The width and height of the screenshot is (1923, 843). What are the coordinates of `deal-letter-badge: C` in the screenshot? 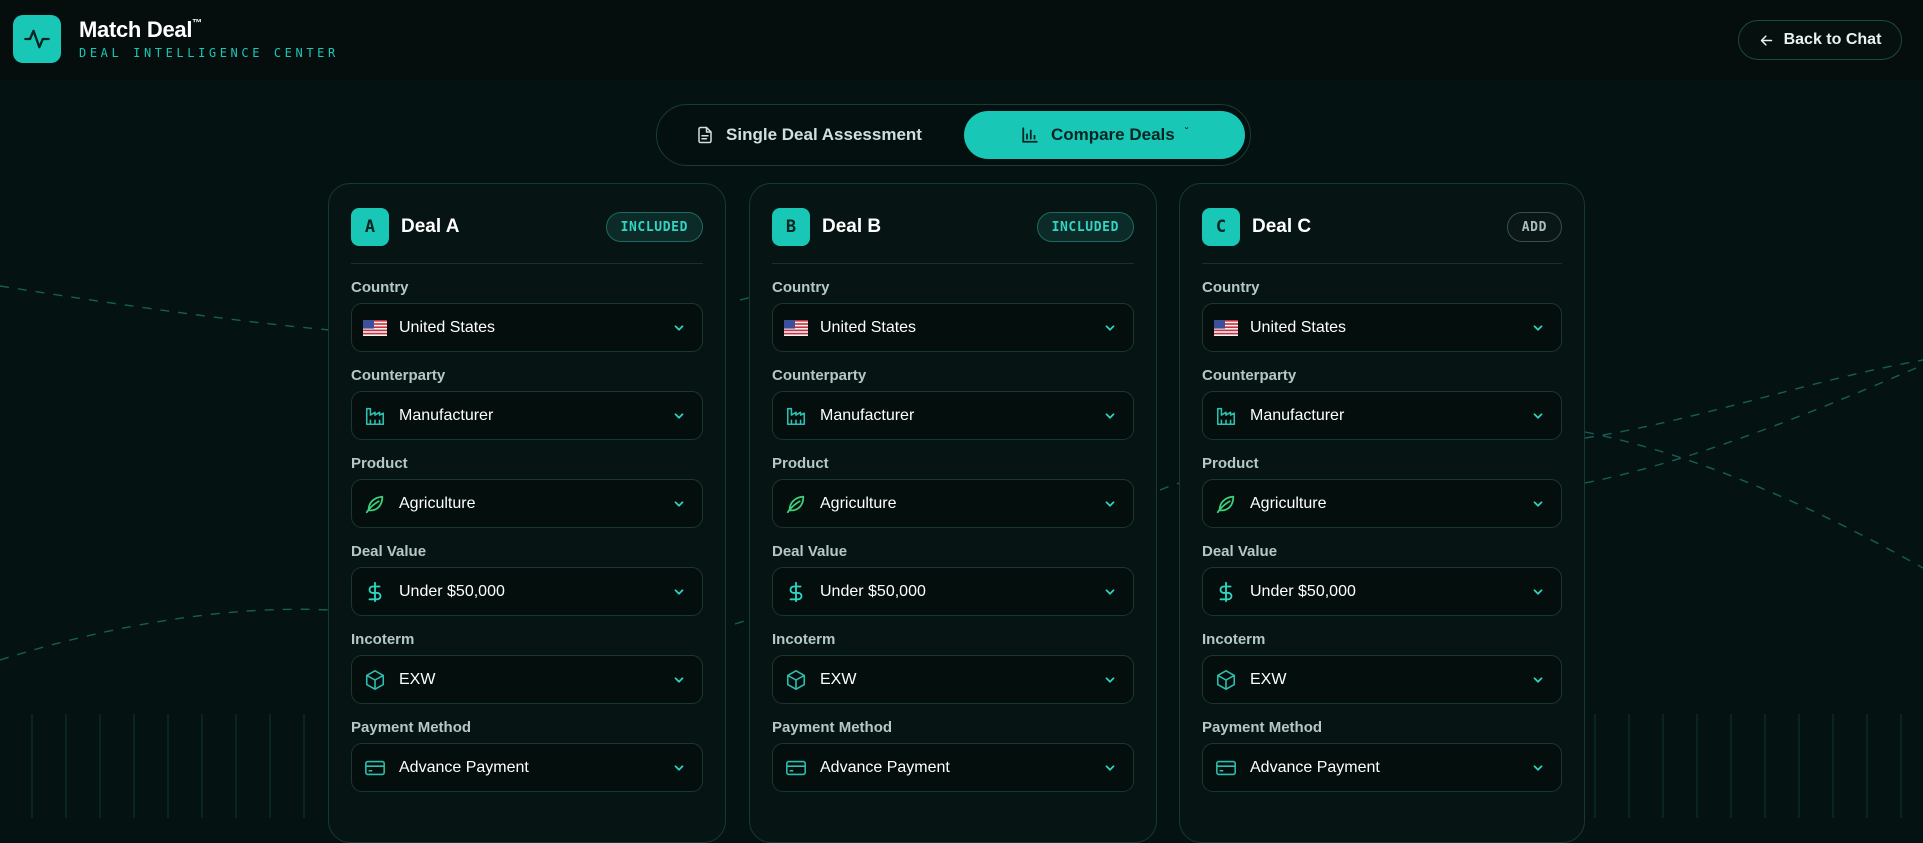 It's located at (1221, 227).